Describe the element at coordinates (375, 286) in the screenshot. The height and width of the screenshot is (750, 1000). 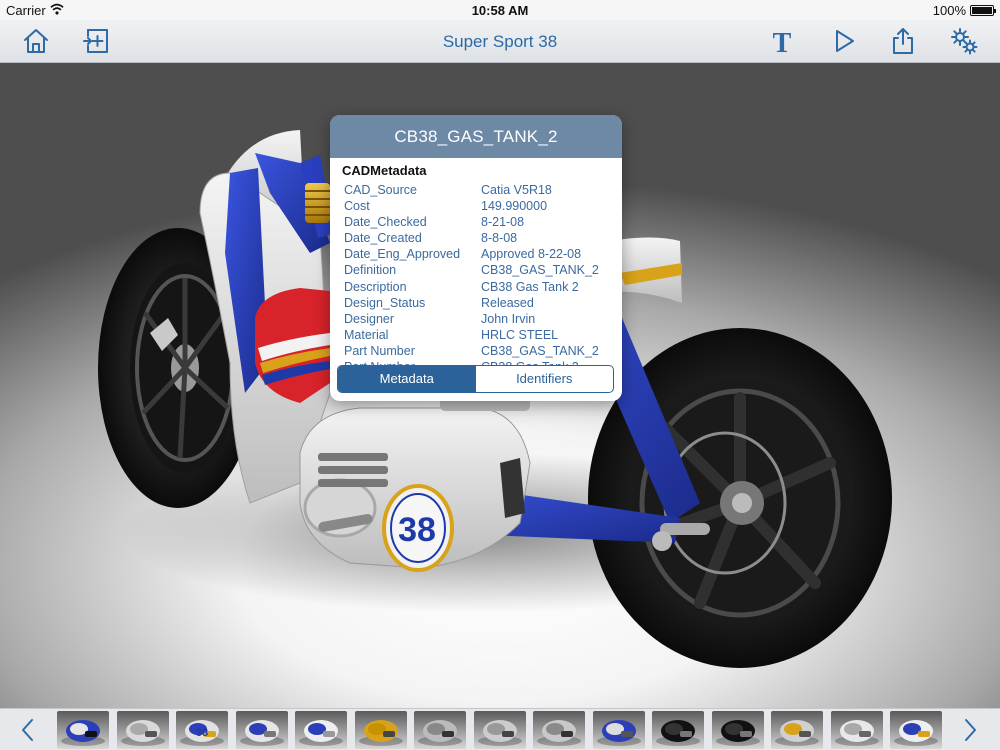
I see `metadata-key: Description` at that location.